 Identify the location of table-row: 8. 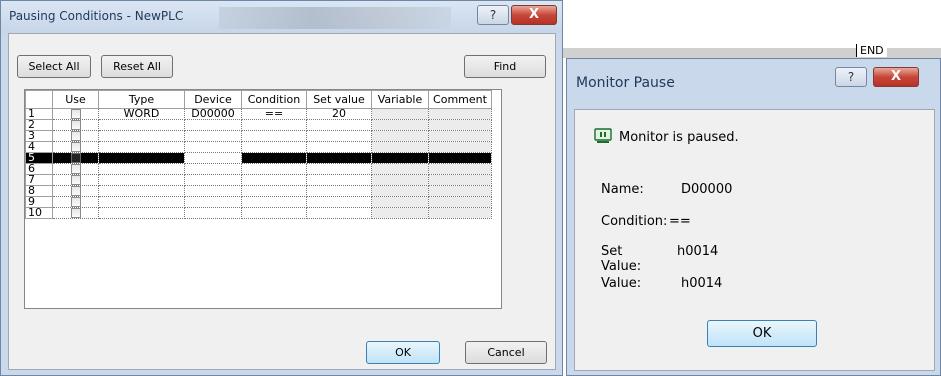
(258, 191).